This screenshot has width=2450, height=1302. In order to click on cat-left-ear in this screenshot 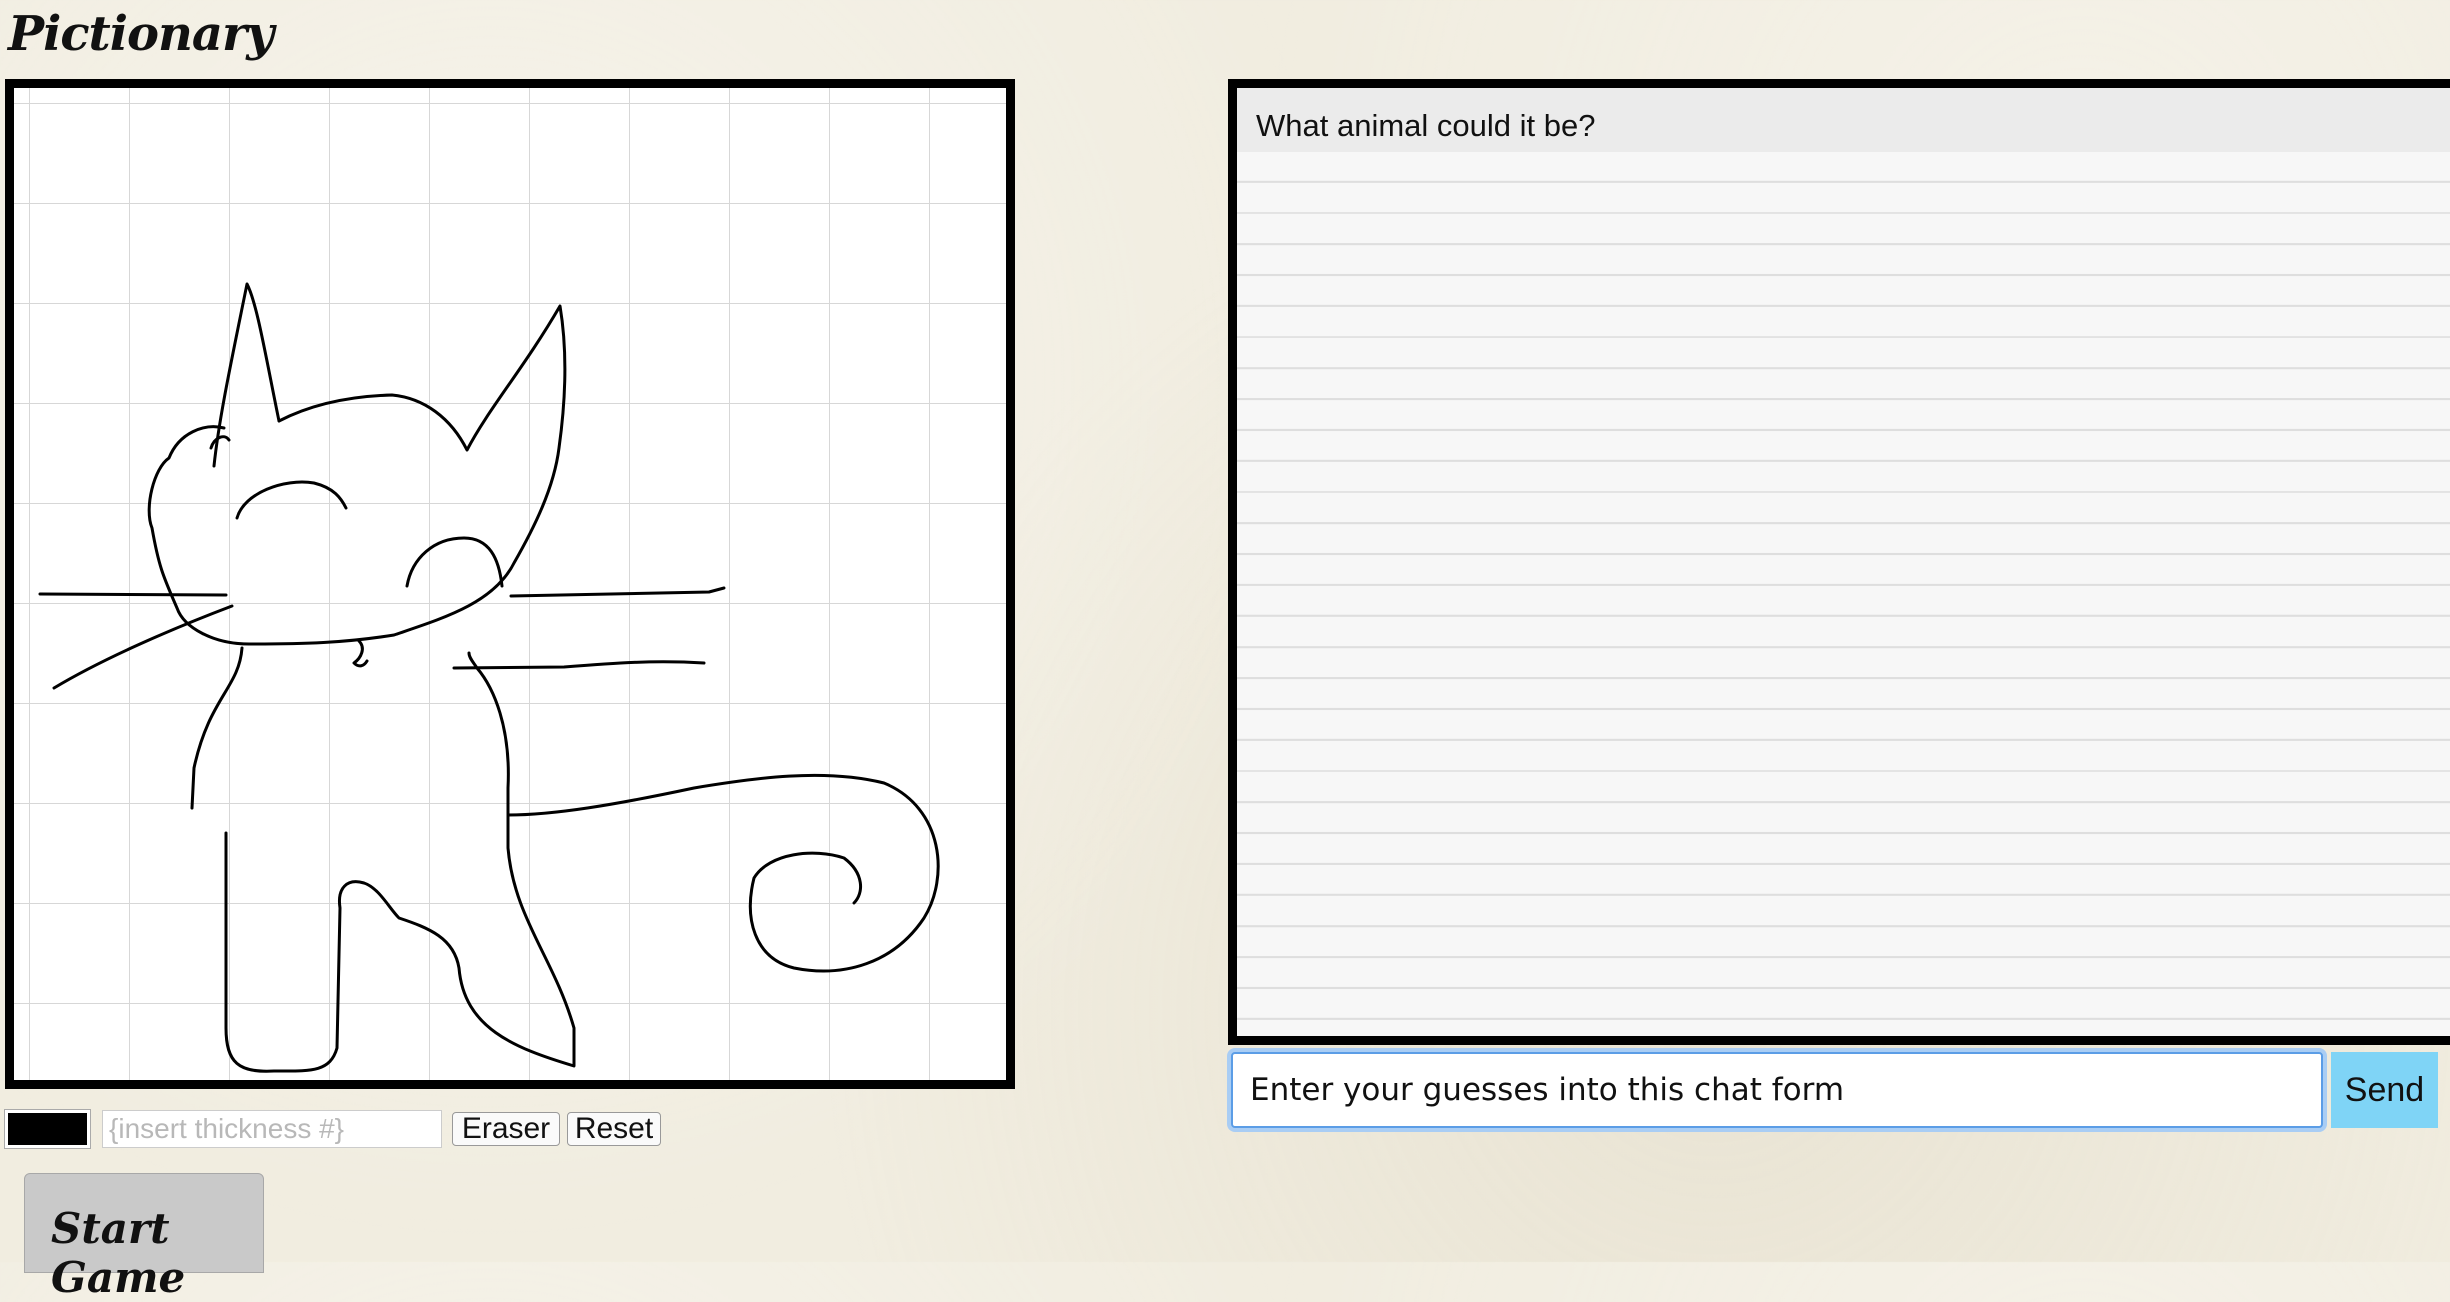, I will do `click(246, 375)`.